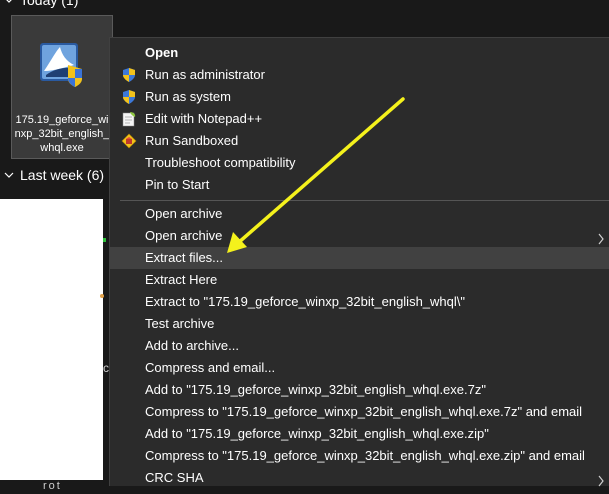  What do you see at coordinates (359, 214) in the screenshot?
I see `menu-item-open-archive: Open archive` at bounding box center [359, 214].